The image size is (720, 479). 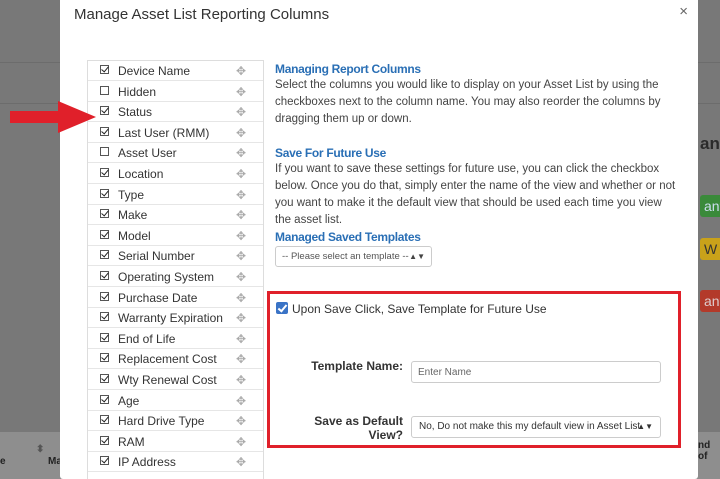 What do you see at coordinates (129, 400) in the screenshot?
I see `column-label: Age` at bounding box center [129, 400].